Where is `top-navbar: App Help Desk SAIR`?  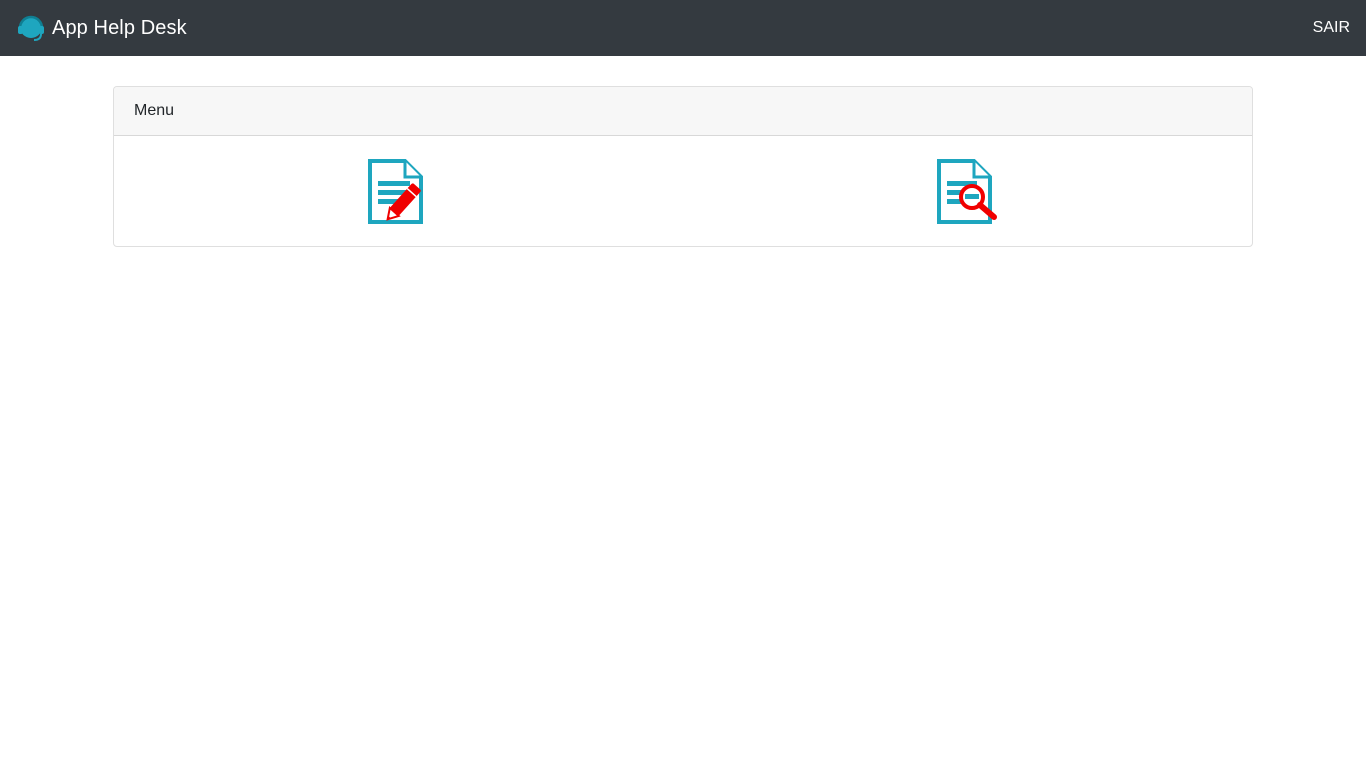
top-navbar: App Help Desk SAIR is located at coordinates (683, 28).